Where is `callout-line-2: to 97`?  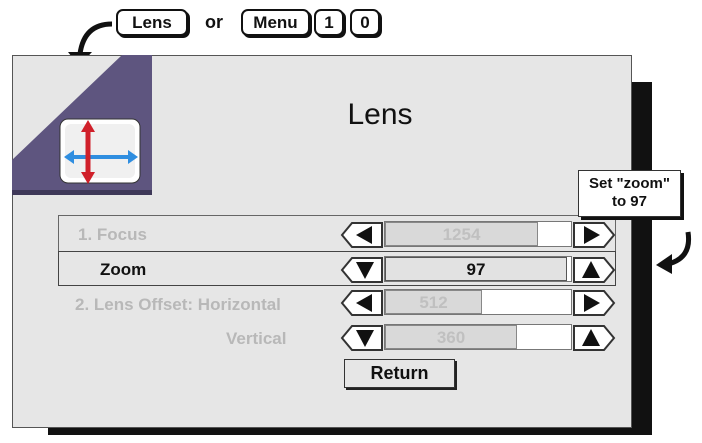
callout-line-2: to 97 is located at coordinates (629, 201).